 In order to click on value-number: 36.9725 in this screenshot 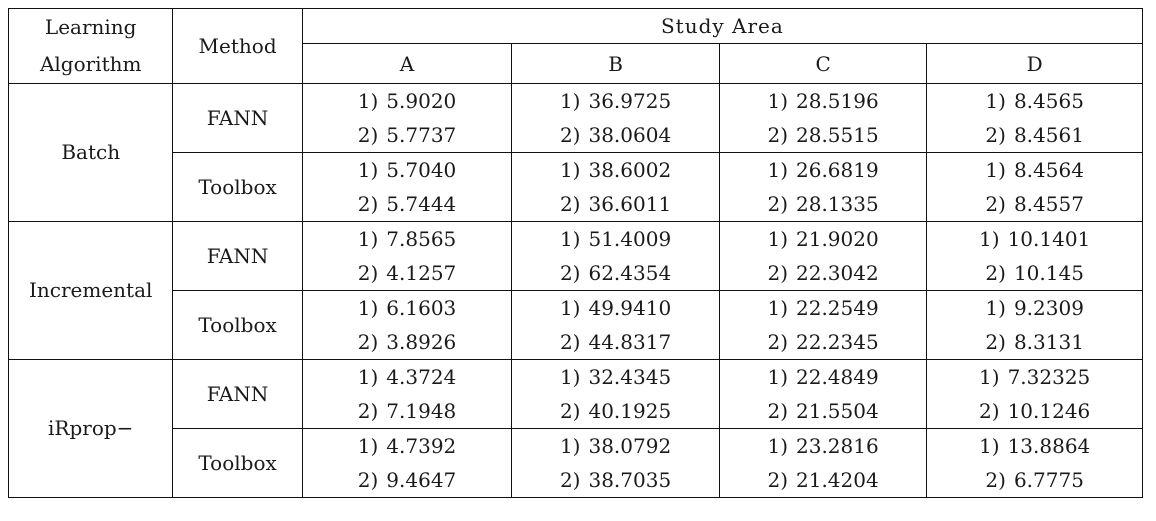, I will do `click(630, 101)`.